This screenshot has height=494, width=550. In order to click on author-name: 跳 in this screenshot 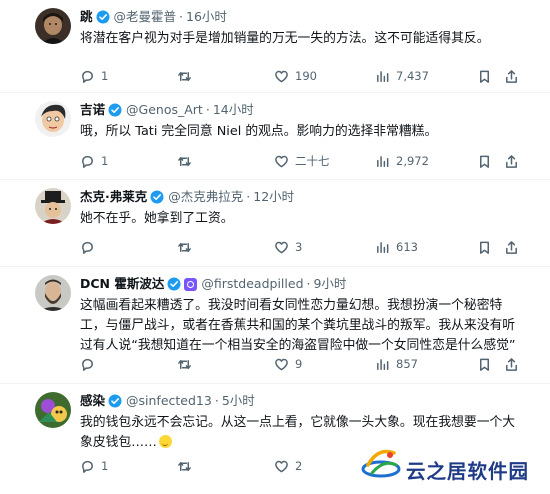, I will do `click(86, 17)`.